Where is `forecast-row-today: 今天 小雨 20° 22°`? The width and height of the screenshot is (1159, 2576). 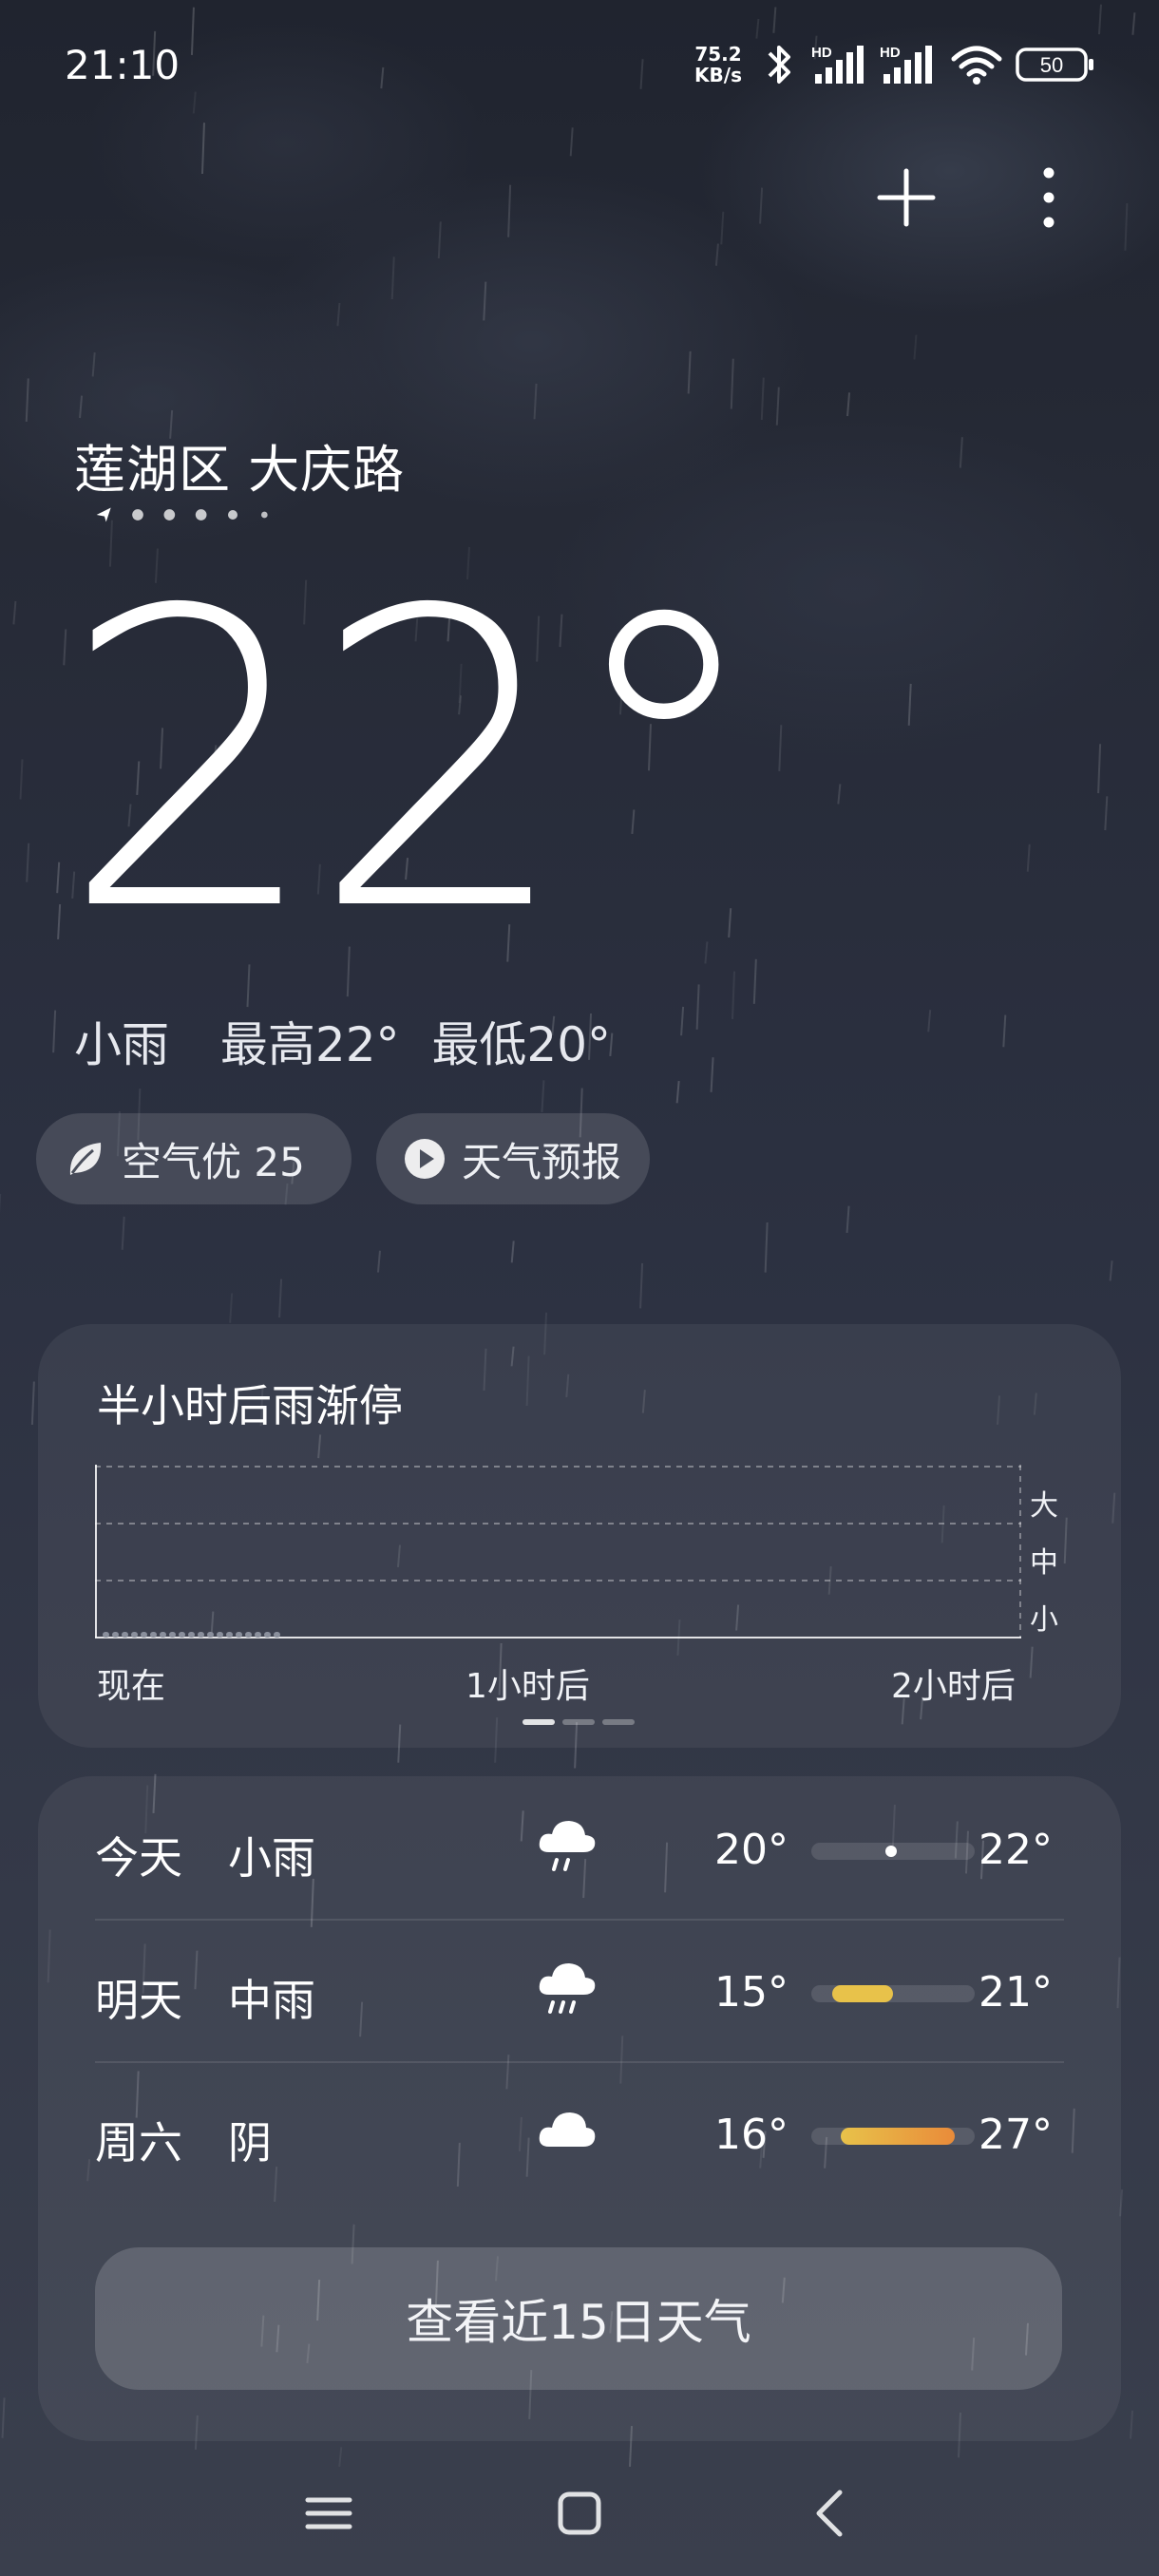 forecast-row-today: 今天 小雨 20° 22° is located at coordinates (579, 1847).